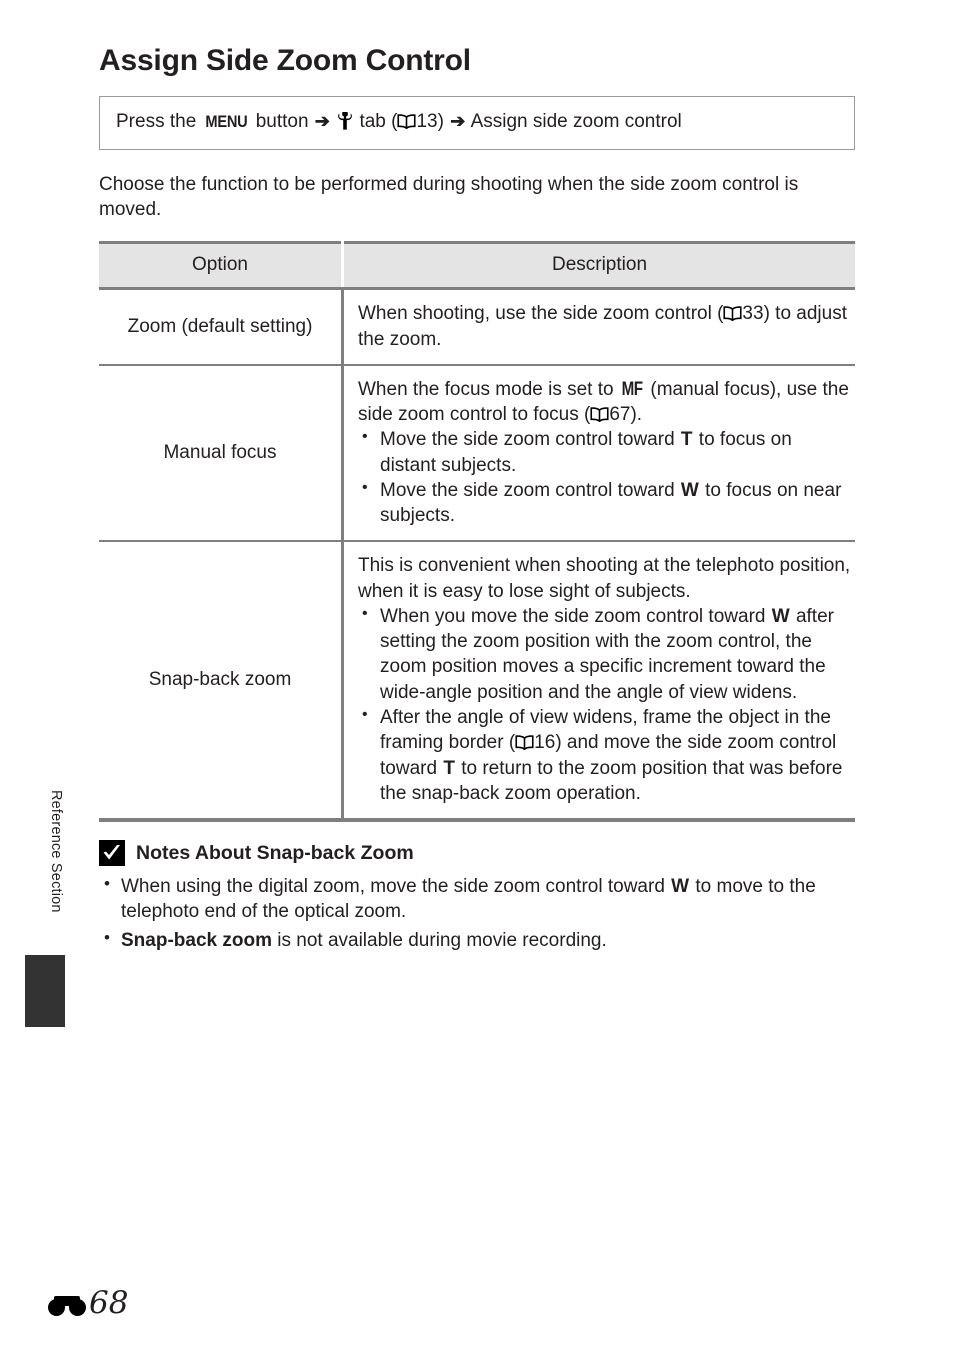 The width and height of the screenshot is (954, 1345). What do you see at coordinates (632, 389) in the screenshot?
I see `manual-focus-glyph: MF` at bounding box center [632, 389].